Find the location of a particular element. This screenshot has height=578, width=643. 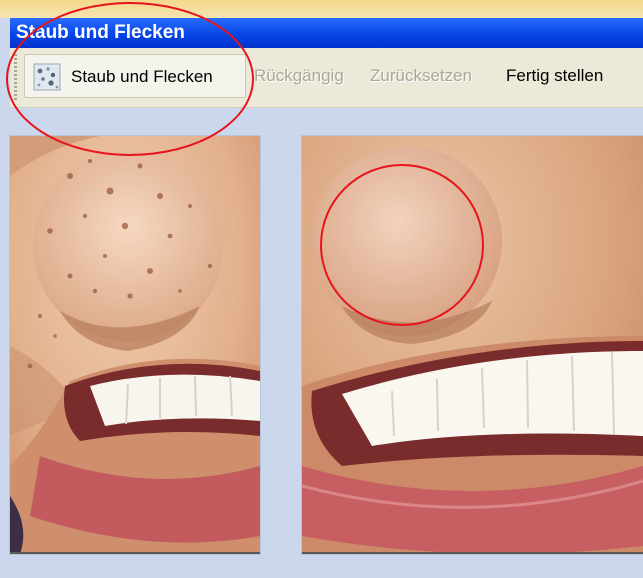

dialog-title: Staub und Flecken is located at coordinates (100, 32).